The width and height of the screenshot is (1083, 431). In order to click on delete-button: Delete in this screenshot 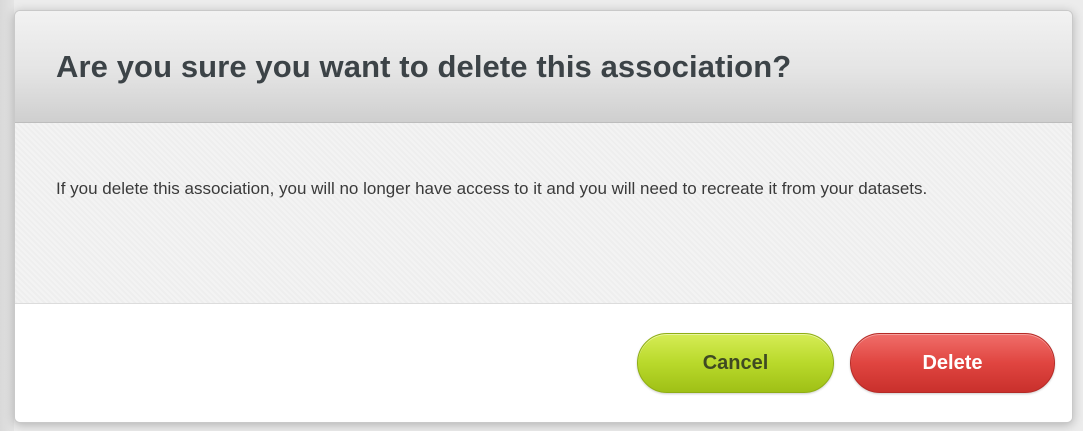, I will do `click(952, 363)`.